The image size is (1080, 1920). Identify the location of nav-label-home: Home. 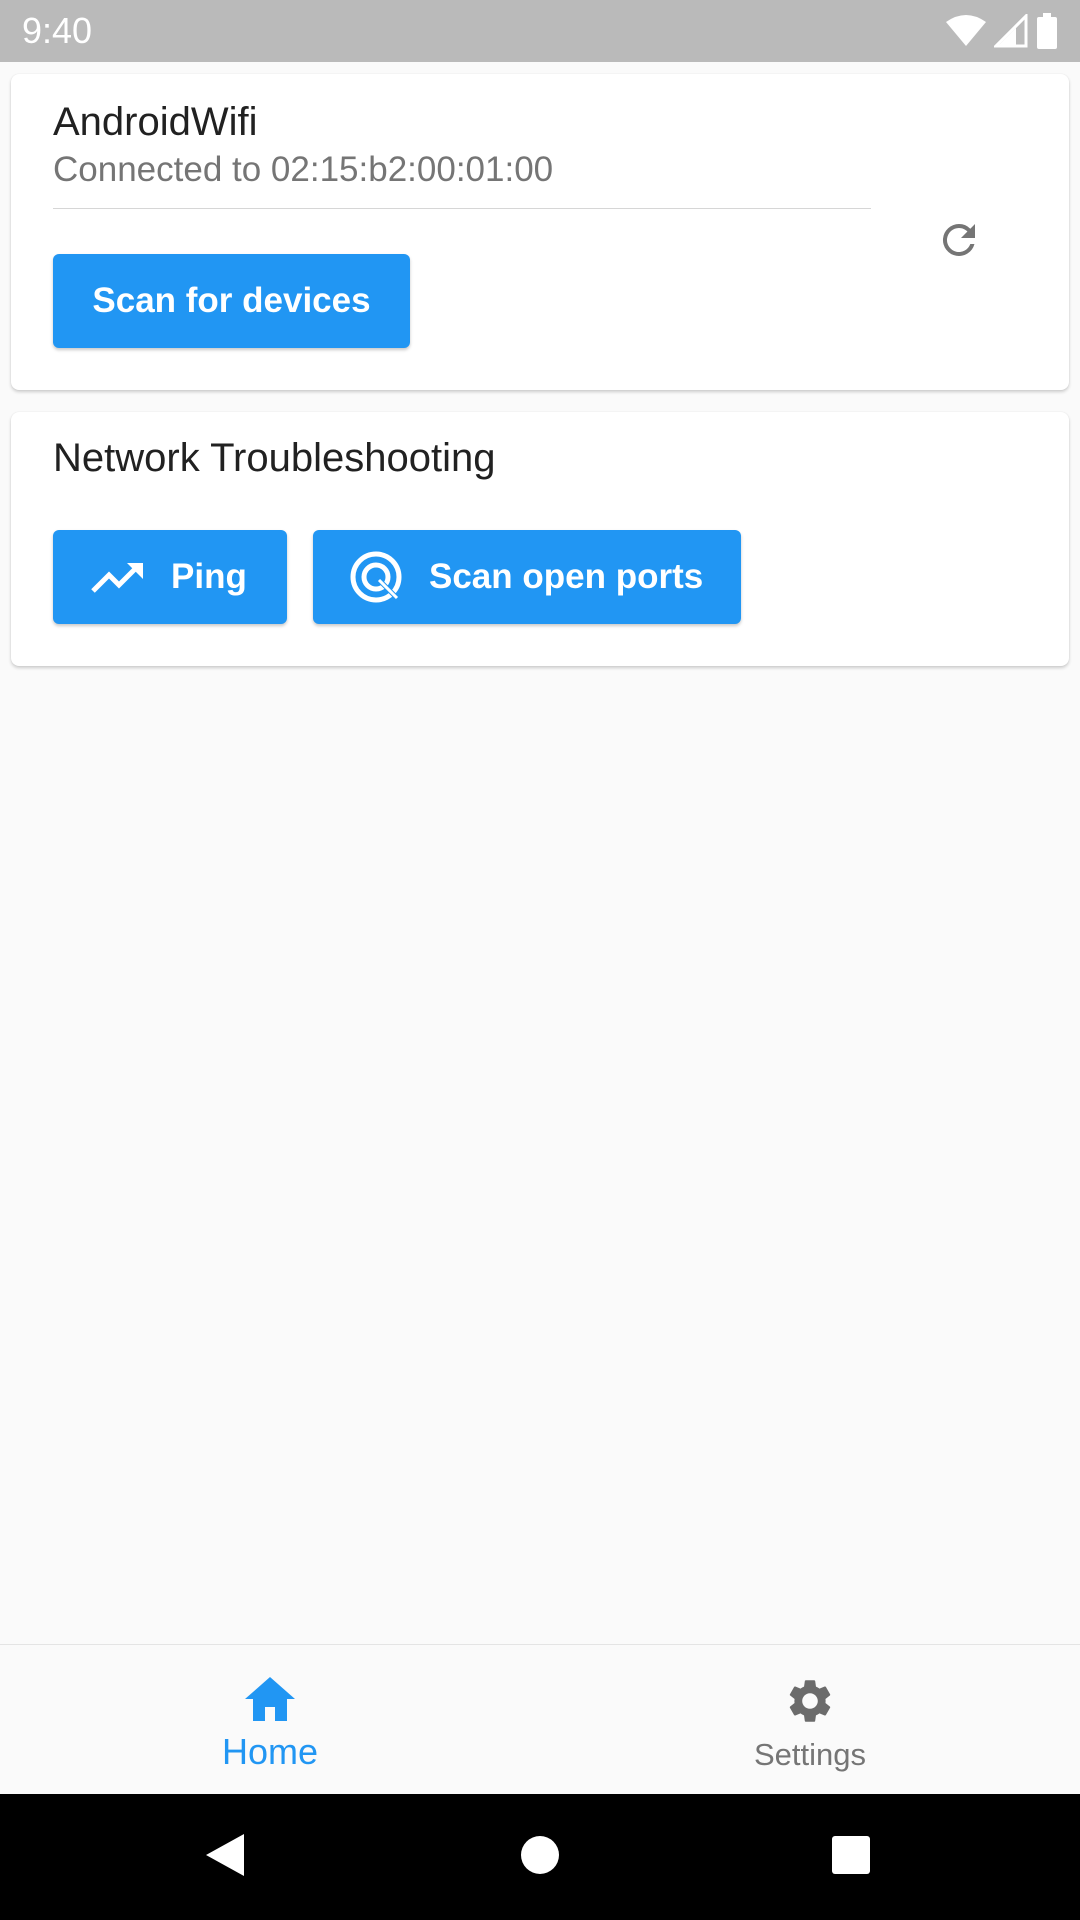
(270, 1751).